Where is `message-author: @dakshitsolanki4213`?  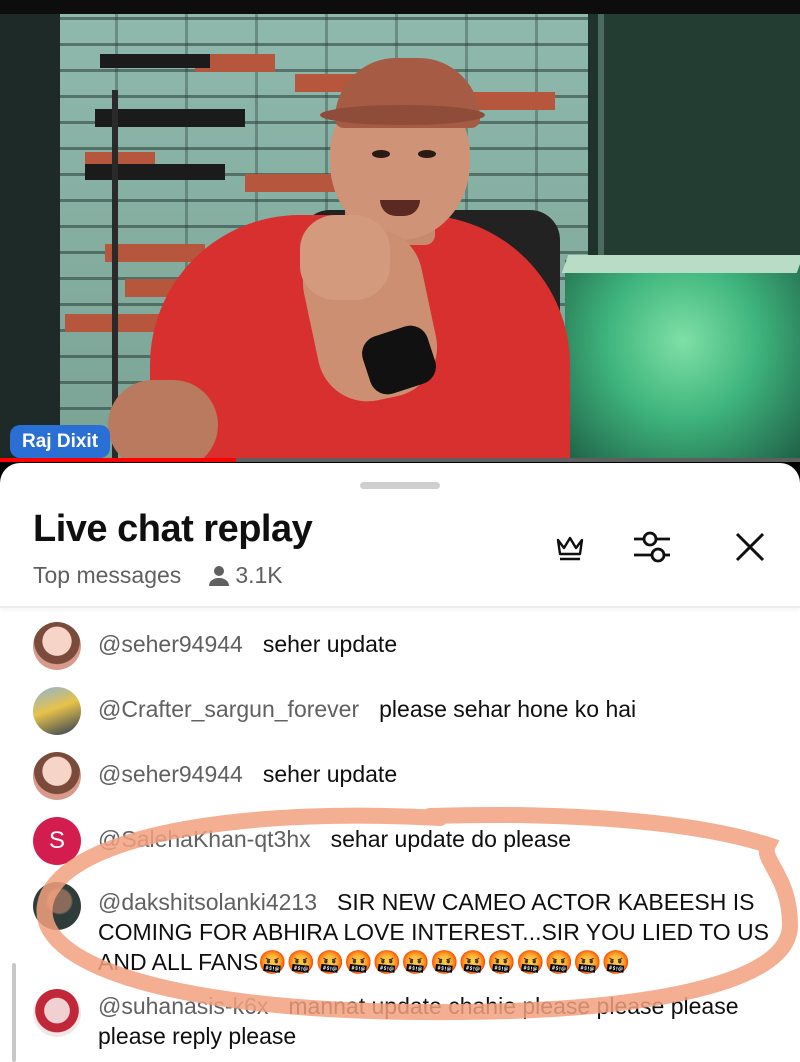 message-author: @dakshitsolanki4213 is located at coordinates (207, 902).